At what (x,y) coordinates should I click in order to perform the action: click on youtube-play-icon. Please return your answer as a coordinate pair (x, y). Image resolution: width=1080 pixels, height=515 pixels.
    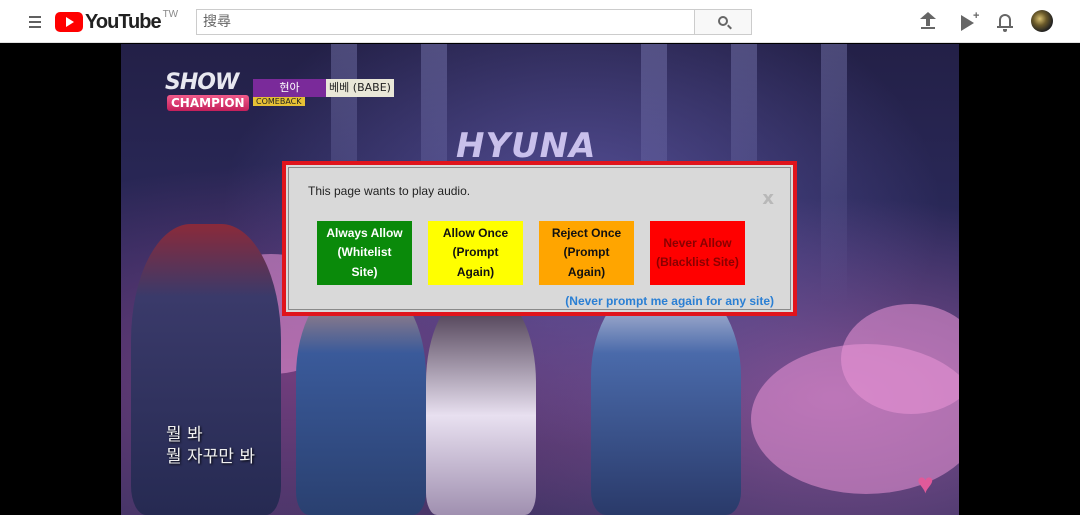
    Looking at the image, I should click on (69, 22).